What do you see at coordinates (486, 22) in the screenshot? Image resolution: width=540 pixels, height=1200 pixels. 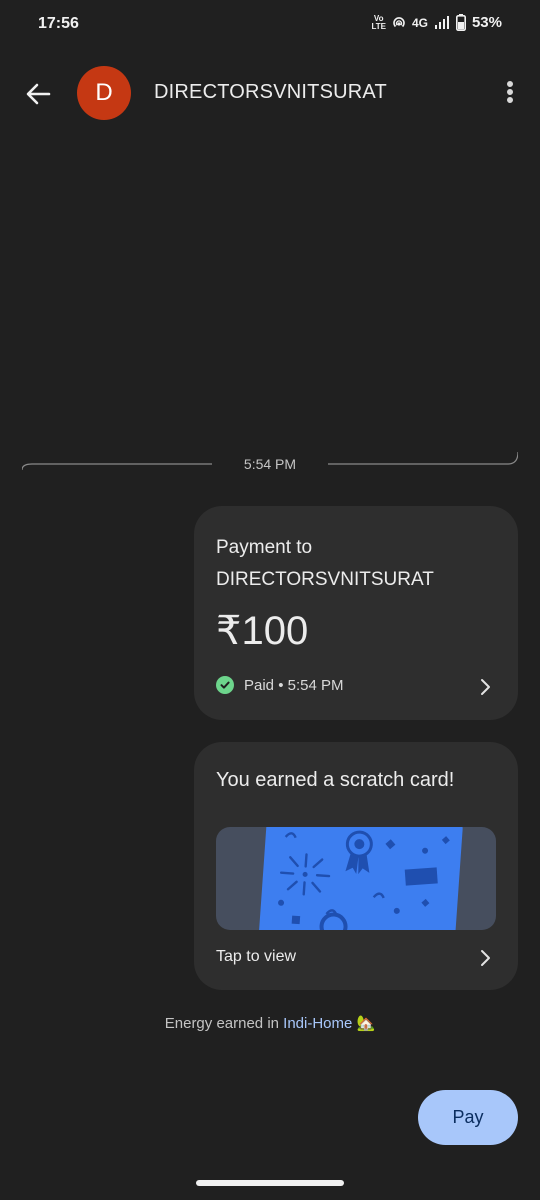 I see `battery-percent: 53%` at bounding box center [486, 22].